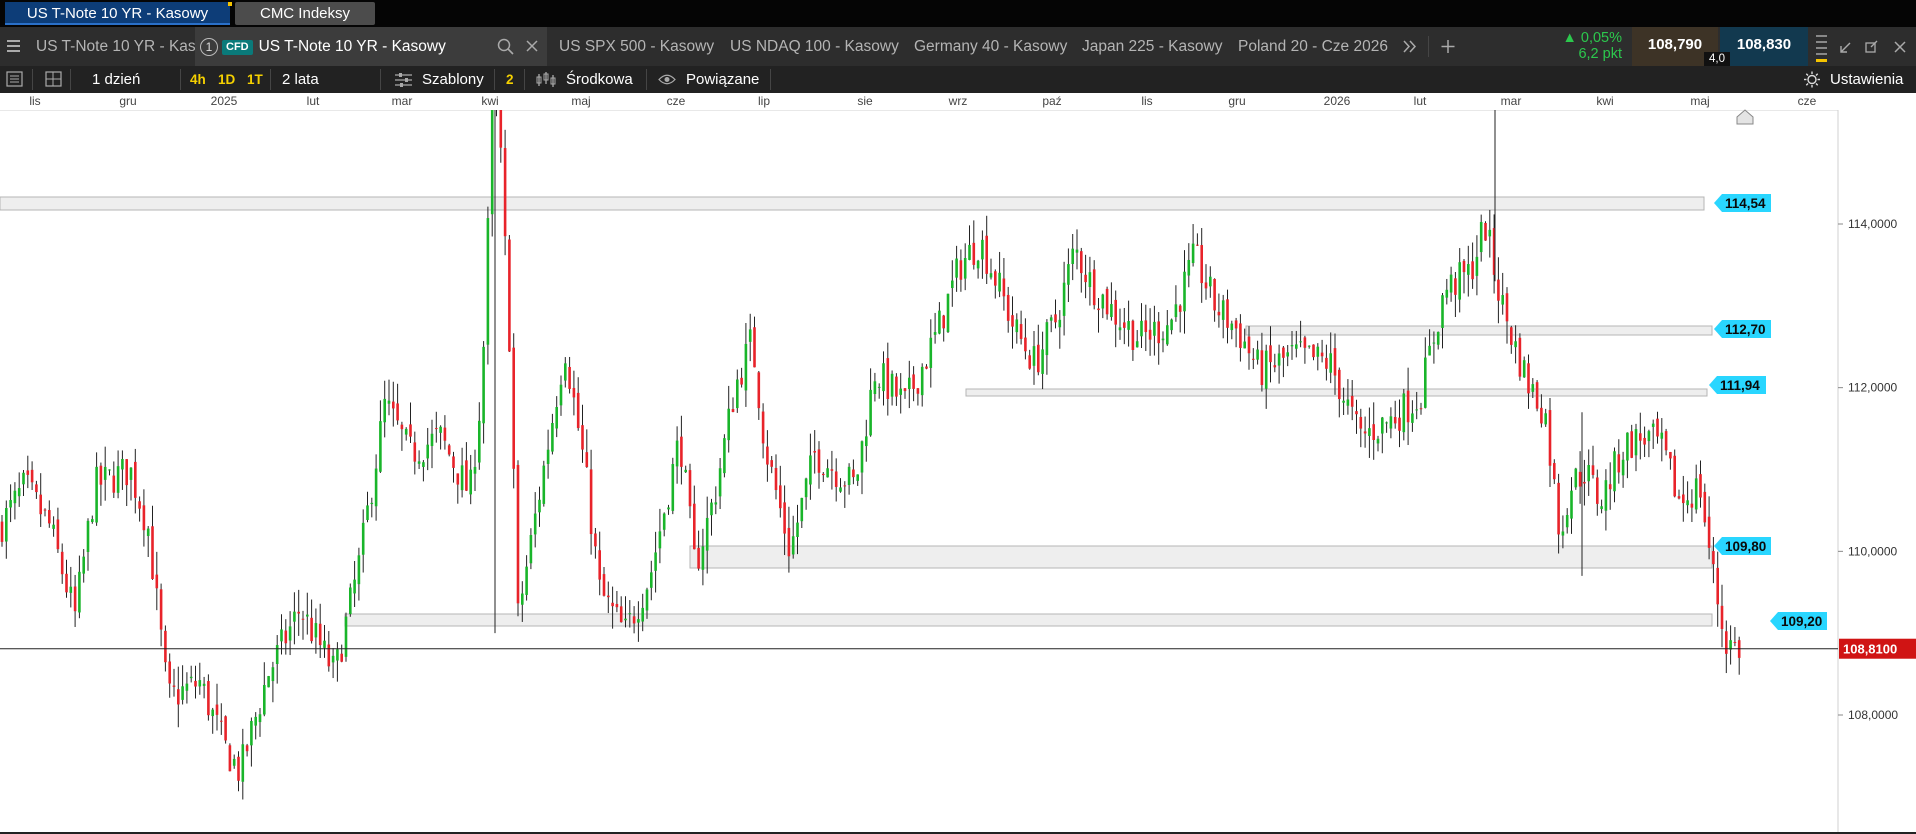  I want to click on quick-interval-1t: 1T, so click(255, 79).